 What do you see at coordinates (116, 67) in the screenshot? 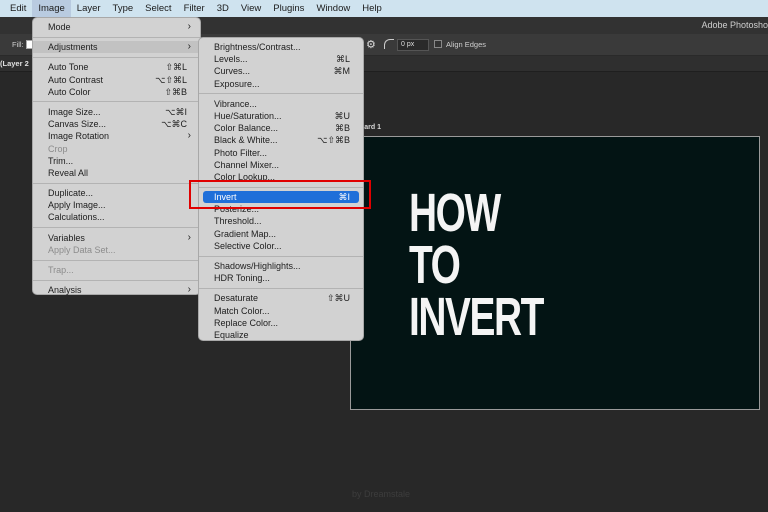
I see `image-menu-item-auto-tone: Auto Tone ⇧⌘L` at bounding box center [116, 67].